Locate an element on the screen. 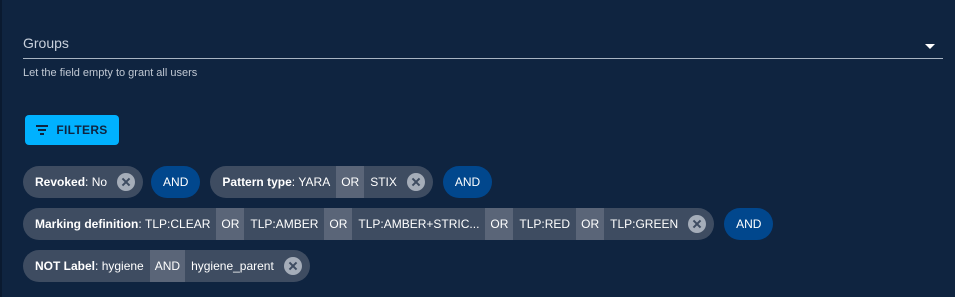  filter-key: NOT Label is located at coordinates (65, 266).